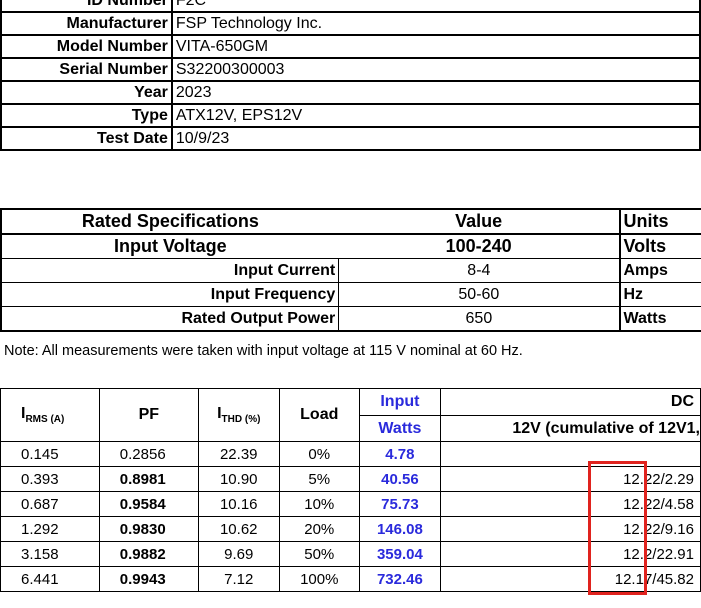 The image size is (701, 608). What do you see at coordinates (435, 23) in the screenshot?
I see `info-value: FSP Technology Inc.` at bounding box center [435, 23].